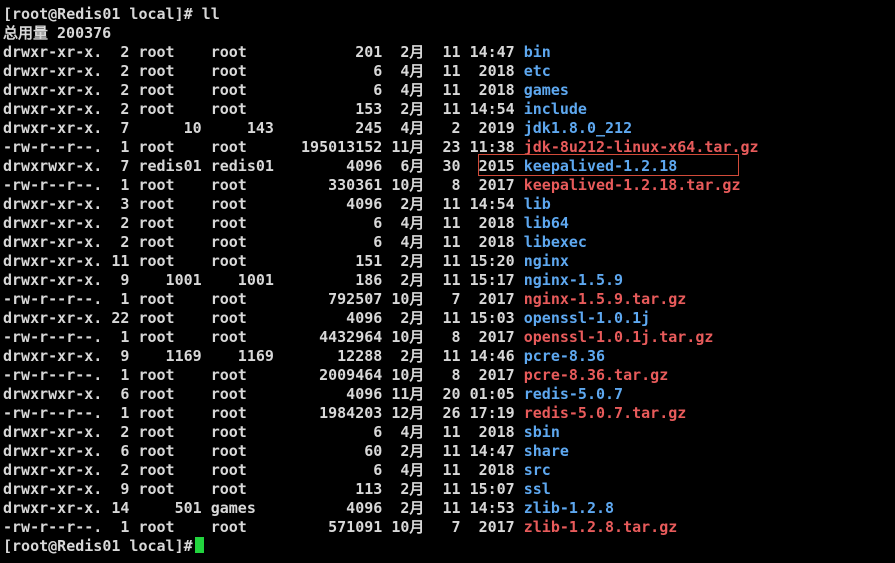 The width and height of the screenshot is (895, 563). I want to click on file-name: share, so click(546, 451).